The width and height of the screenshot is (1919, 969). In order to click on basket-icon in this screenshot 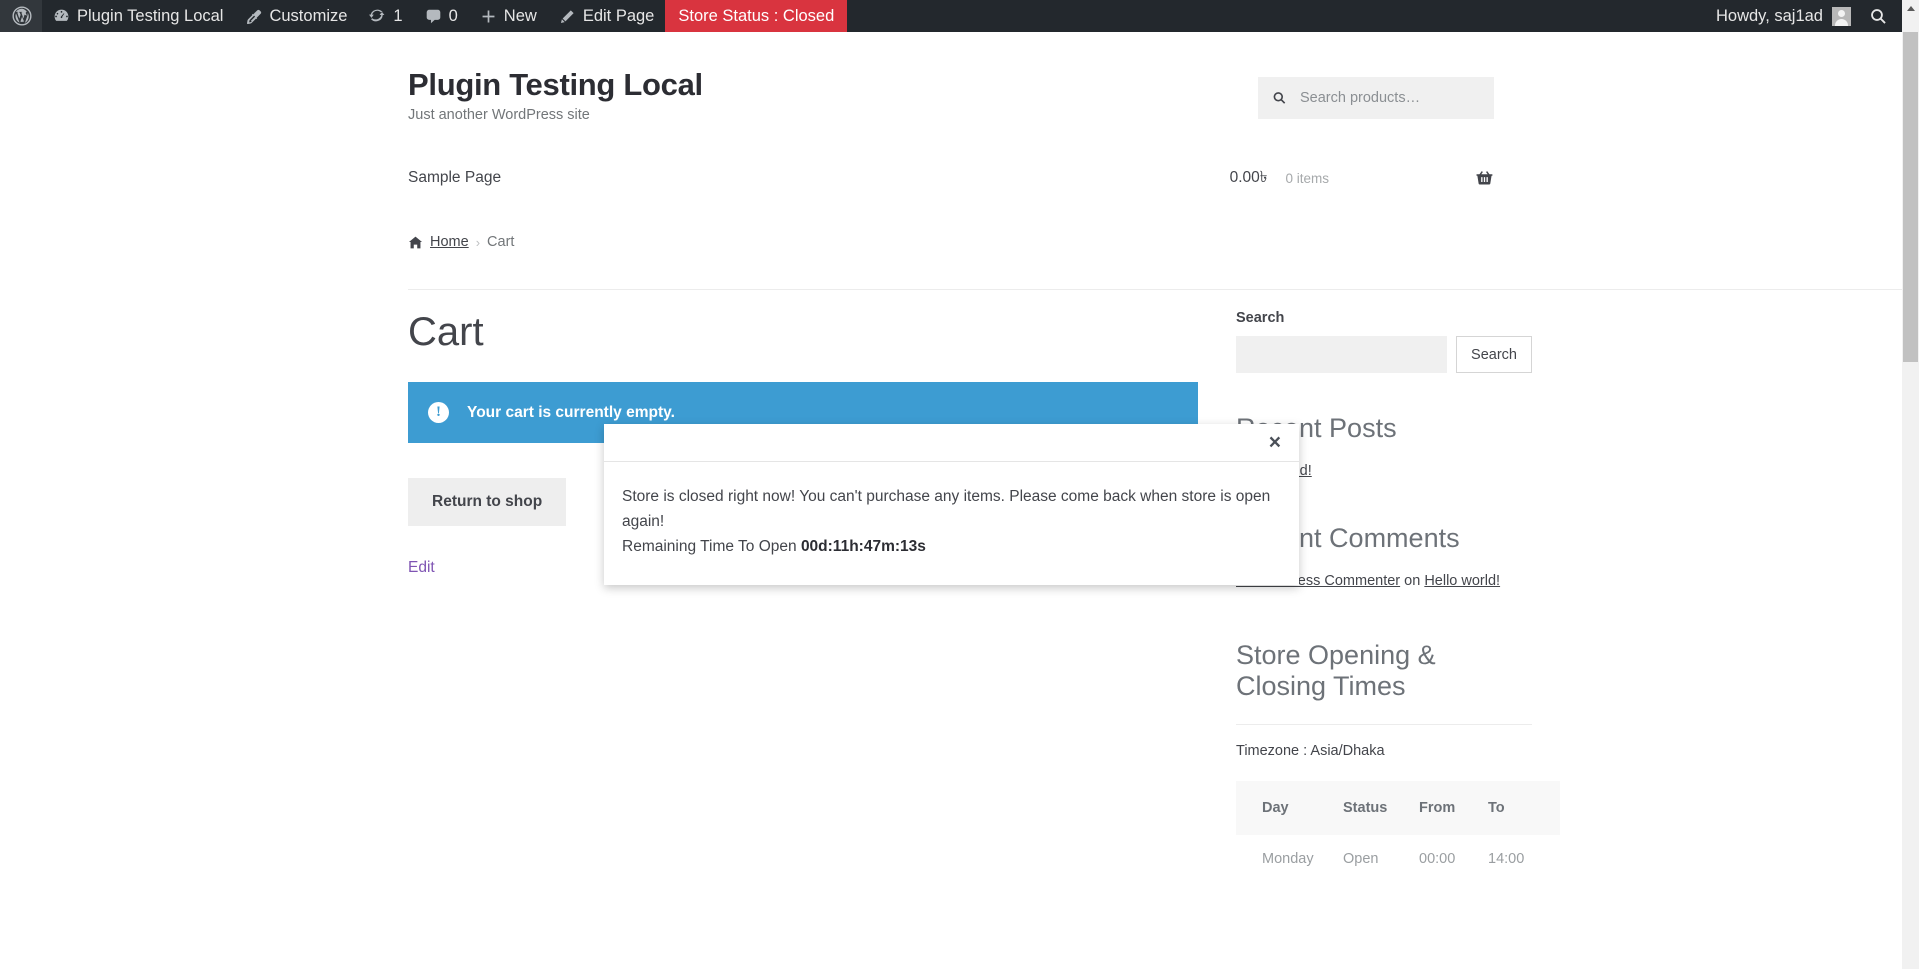, I will do `click(1484, 178)`.